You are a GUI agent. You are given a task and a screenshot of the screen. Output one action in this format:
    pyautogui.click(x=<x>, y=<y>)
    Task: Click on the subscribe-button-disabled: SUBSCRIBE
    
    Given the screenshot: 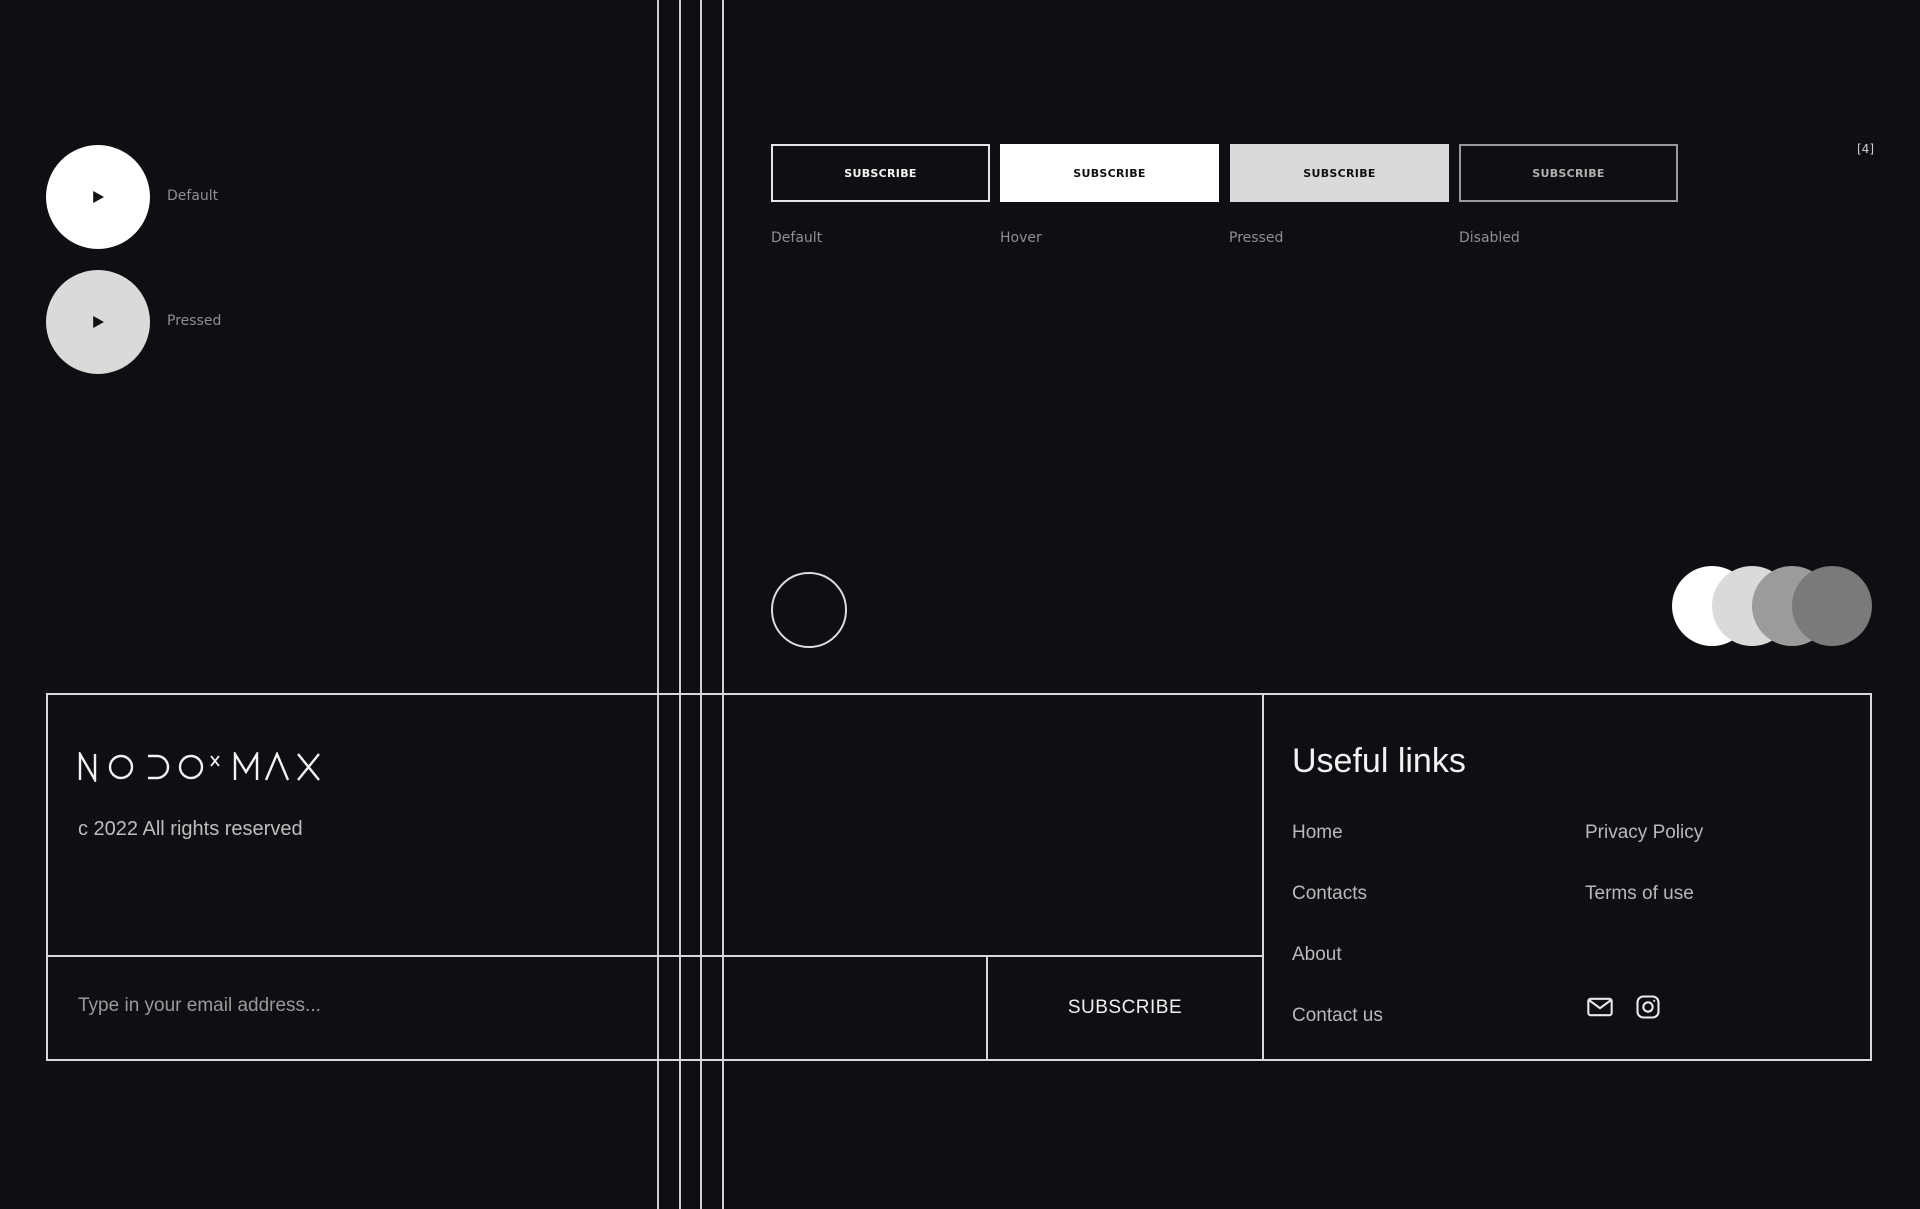 What is the action you would take?
    pyautogui.click(x=1568, y=173)
    